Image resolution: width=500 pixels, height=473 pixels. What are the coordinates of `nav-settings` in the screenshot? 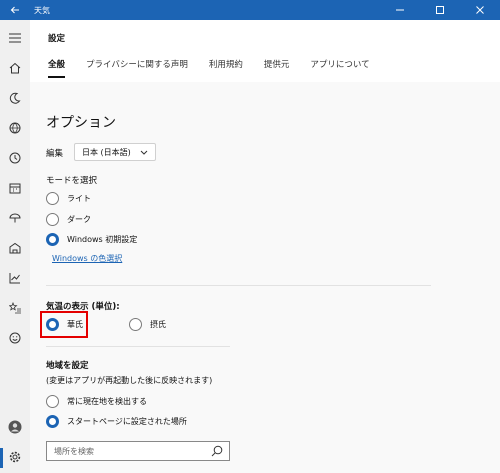 It's located at (15, 457).